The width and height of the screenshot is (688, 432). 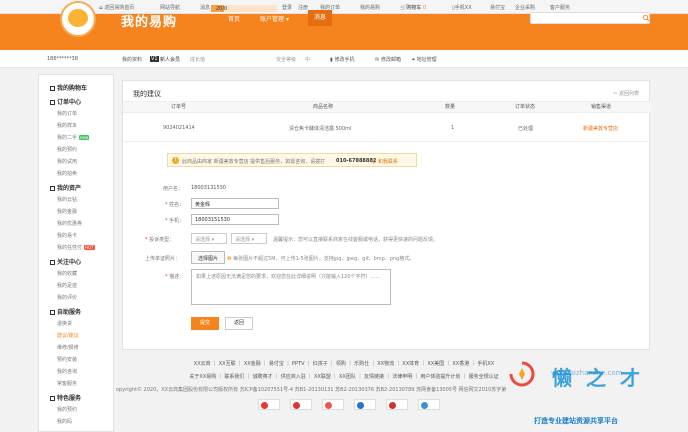 What do you see at coordinates (67, 235) in the screenshot?
I see `sidebar-item-cards: 我的易卡` at bounding box center [67, 235].